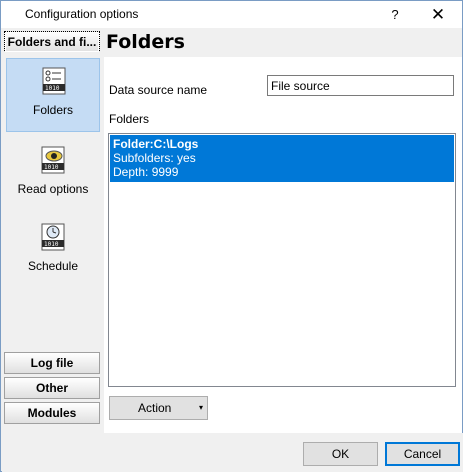 The height and width of the screenshot is (472, 463). I want to click on nav-item-label: Folders, so click(52, 110).